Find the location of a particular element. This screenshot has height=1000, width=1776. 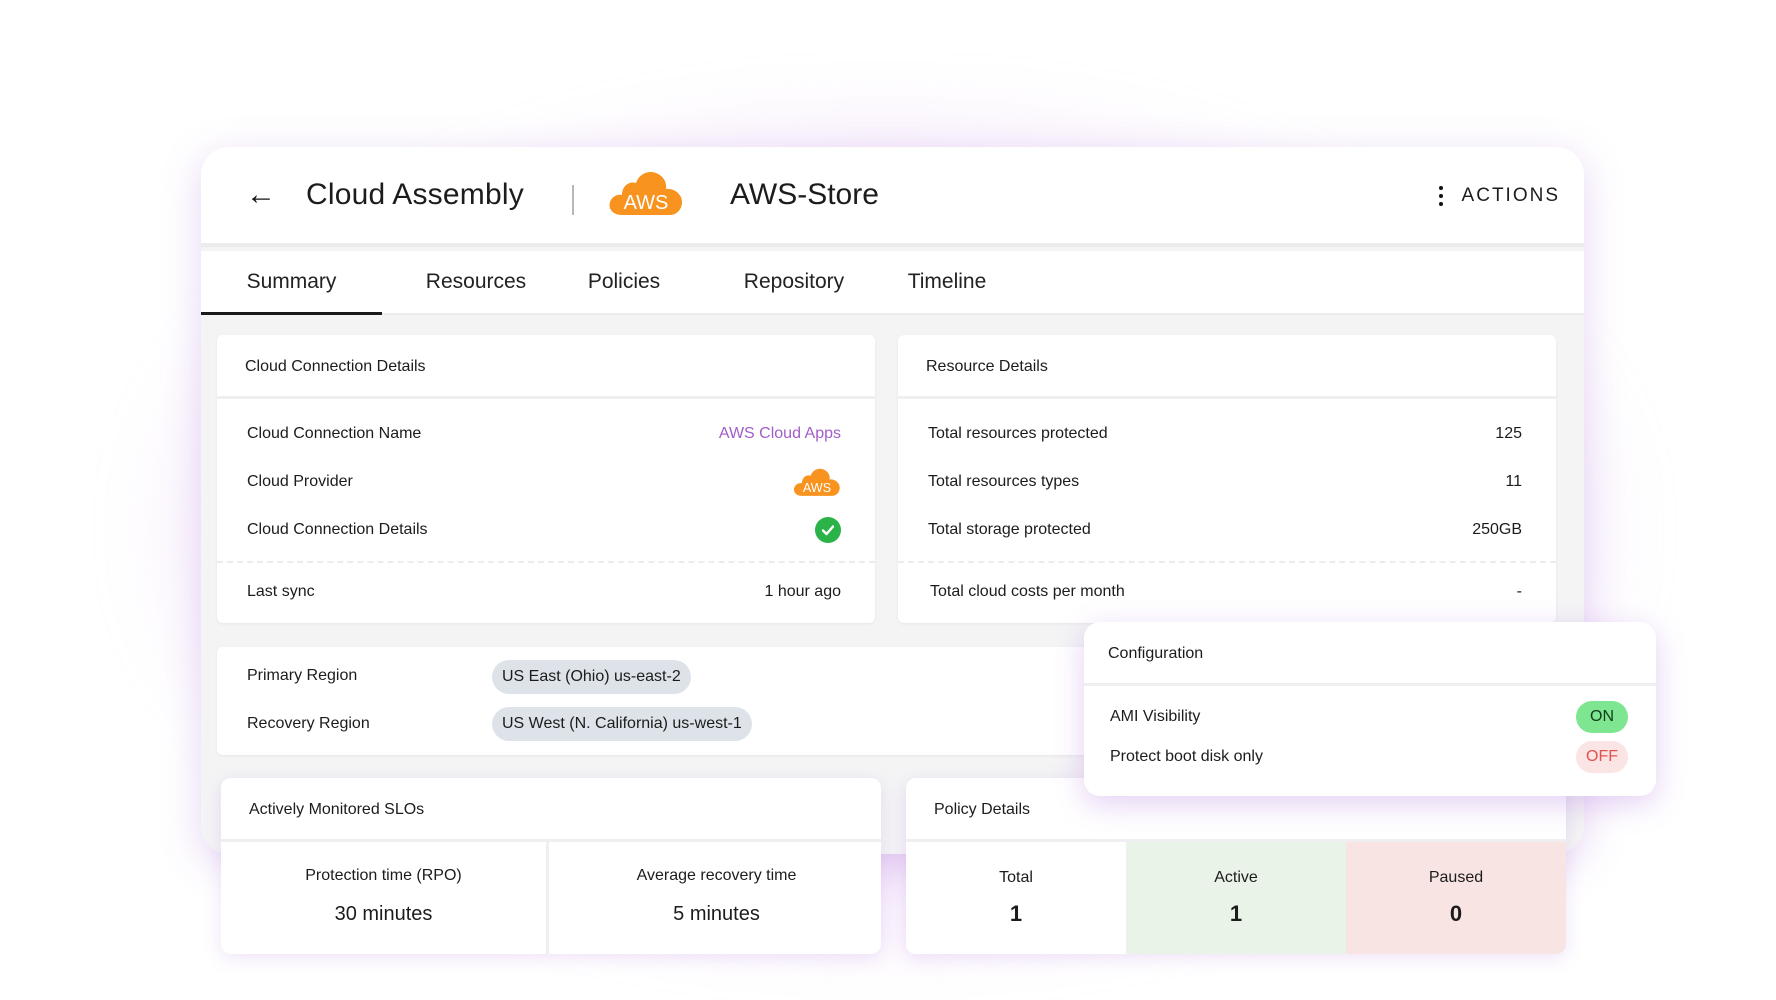

ami-visibility-toggle: ON is located at coordinates (1602, 717).